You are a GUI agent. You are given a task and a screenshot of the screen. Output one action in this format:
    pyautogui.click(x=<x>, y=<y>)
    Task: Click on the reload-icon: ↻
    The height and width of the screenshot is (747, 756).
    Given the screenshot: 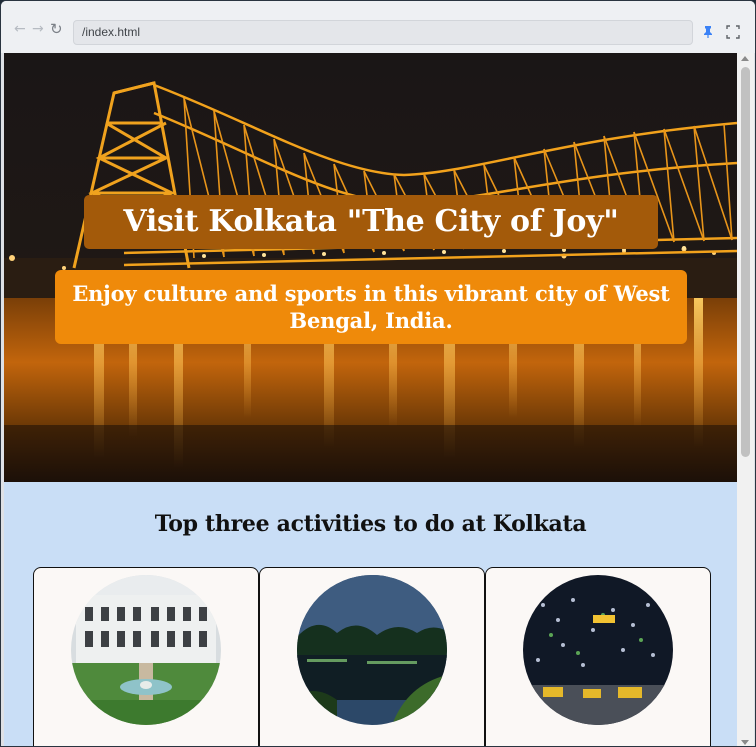 What is the action you would take?
    pyautogui.click(x=56, y=29)
    